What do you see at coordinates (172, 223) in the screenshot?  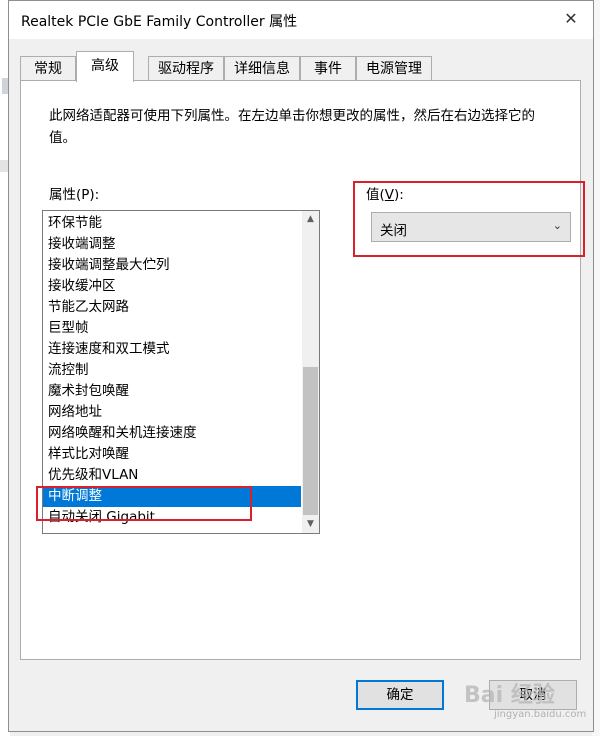 I see `list-item: 环保节能` at bounding box center [172, 223].